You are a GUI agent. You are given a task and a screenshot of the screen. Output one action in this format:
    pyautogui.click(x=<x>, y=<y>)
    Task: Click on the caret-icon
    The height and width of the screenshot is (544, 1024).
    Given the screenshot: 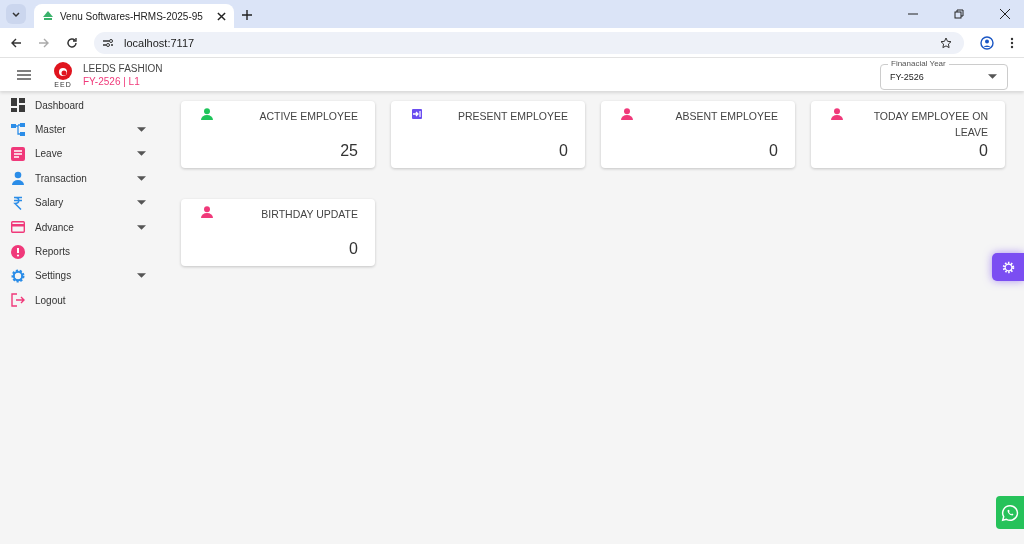 What is the action you would take?
    pyautogui.click(x=16, y=14)
    